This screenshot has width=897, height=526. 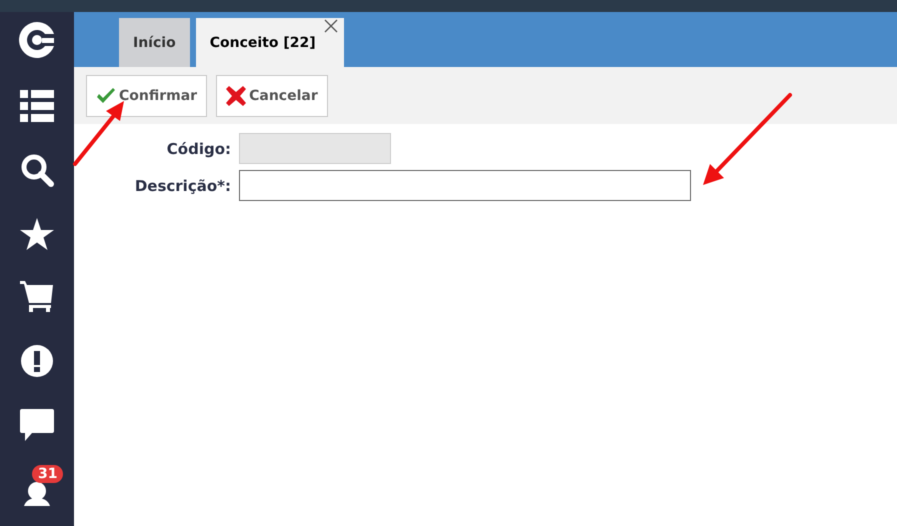 What do you see at coordinates (37, 40) in the screenshot?
I see `logo-icon` at bounding box center [37, 40].